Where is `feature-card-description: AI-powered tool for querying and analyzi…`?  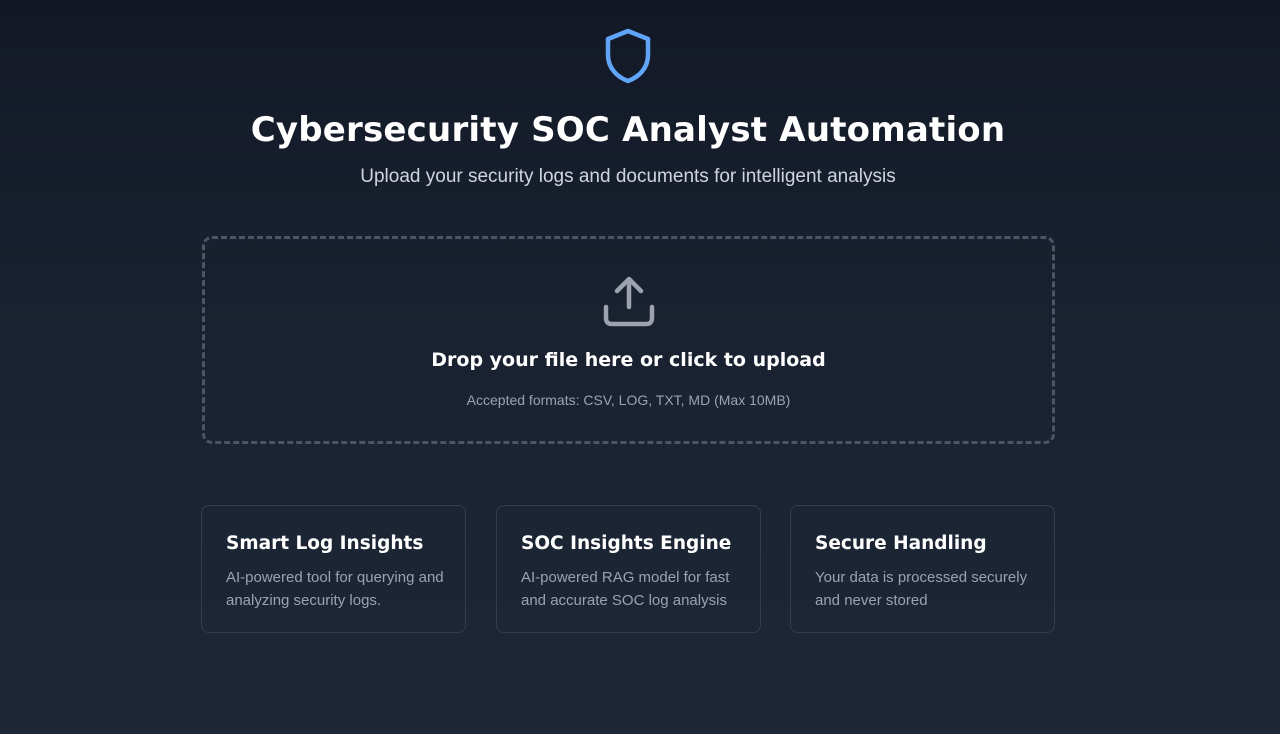 feature-card-description: AI-powered tool for querying and analyzi… is located at coordinates (335, 589).